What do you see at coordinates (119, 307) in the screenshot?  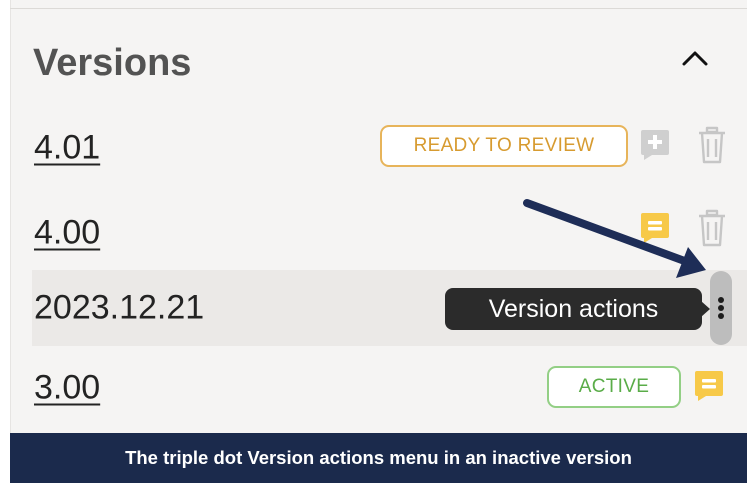 I see `version-label: 2023.12.21` at bounding box center [119, 307].